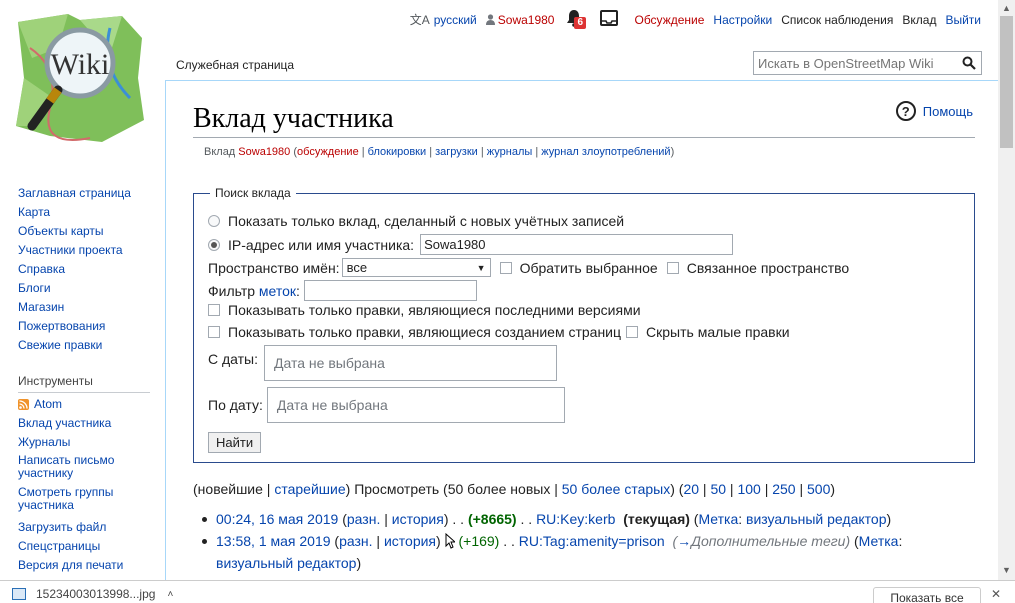  I want to click on from-date-input: Дата не выбрана, so click(411, 363).